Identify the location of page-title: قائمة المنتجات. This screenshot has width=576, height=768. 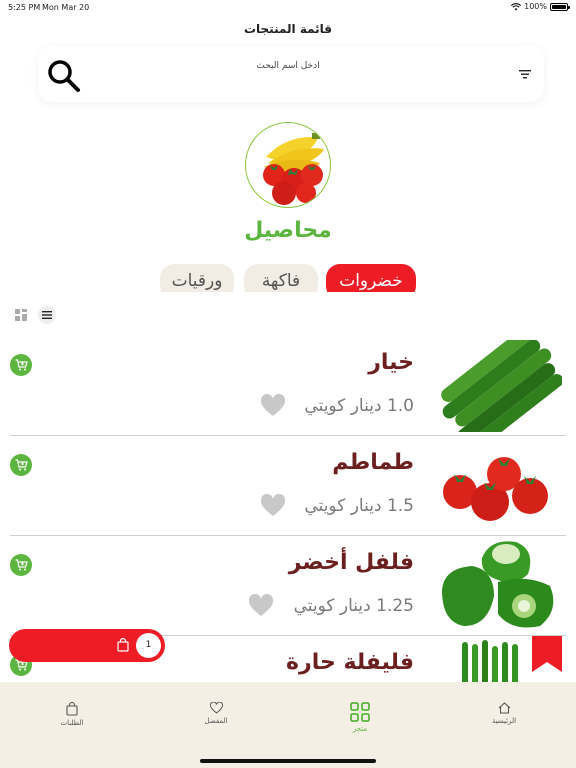
(288, 29).